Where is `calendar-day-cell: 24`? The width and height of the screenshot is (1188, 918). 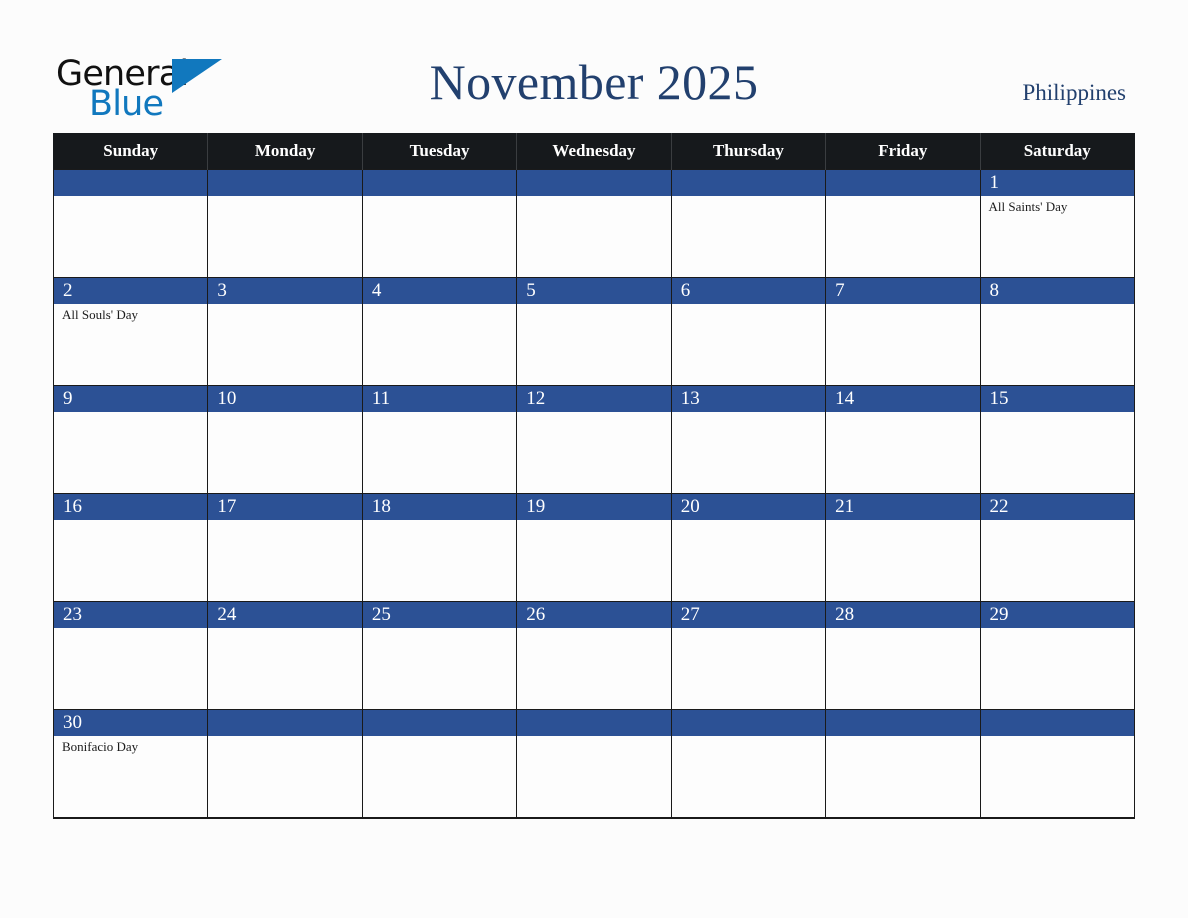
calendar-day-cell: 24 is located at coordinates (285, 655).